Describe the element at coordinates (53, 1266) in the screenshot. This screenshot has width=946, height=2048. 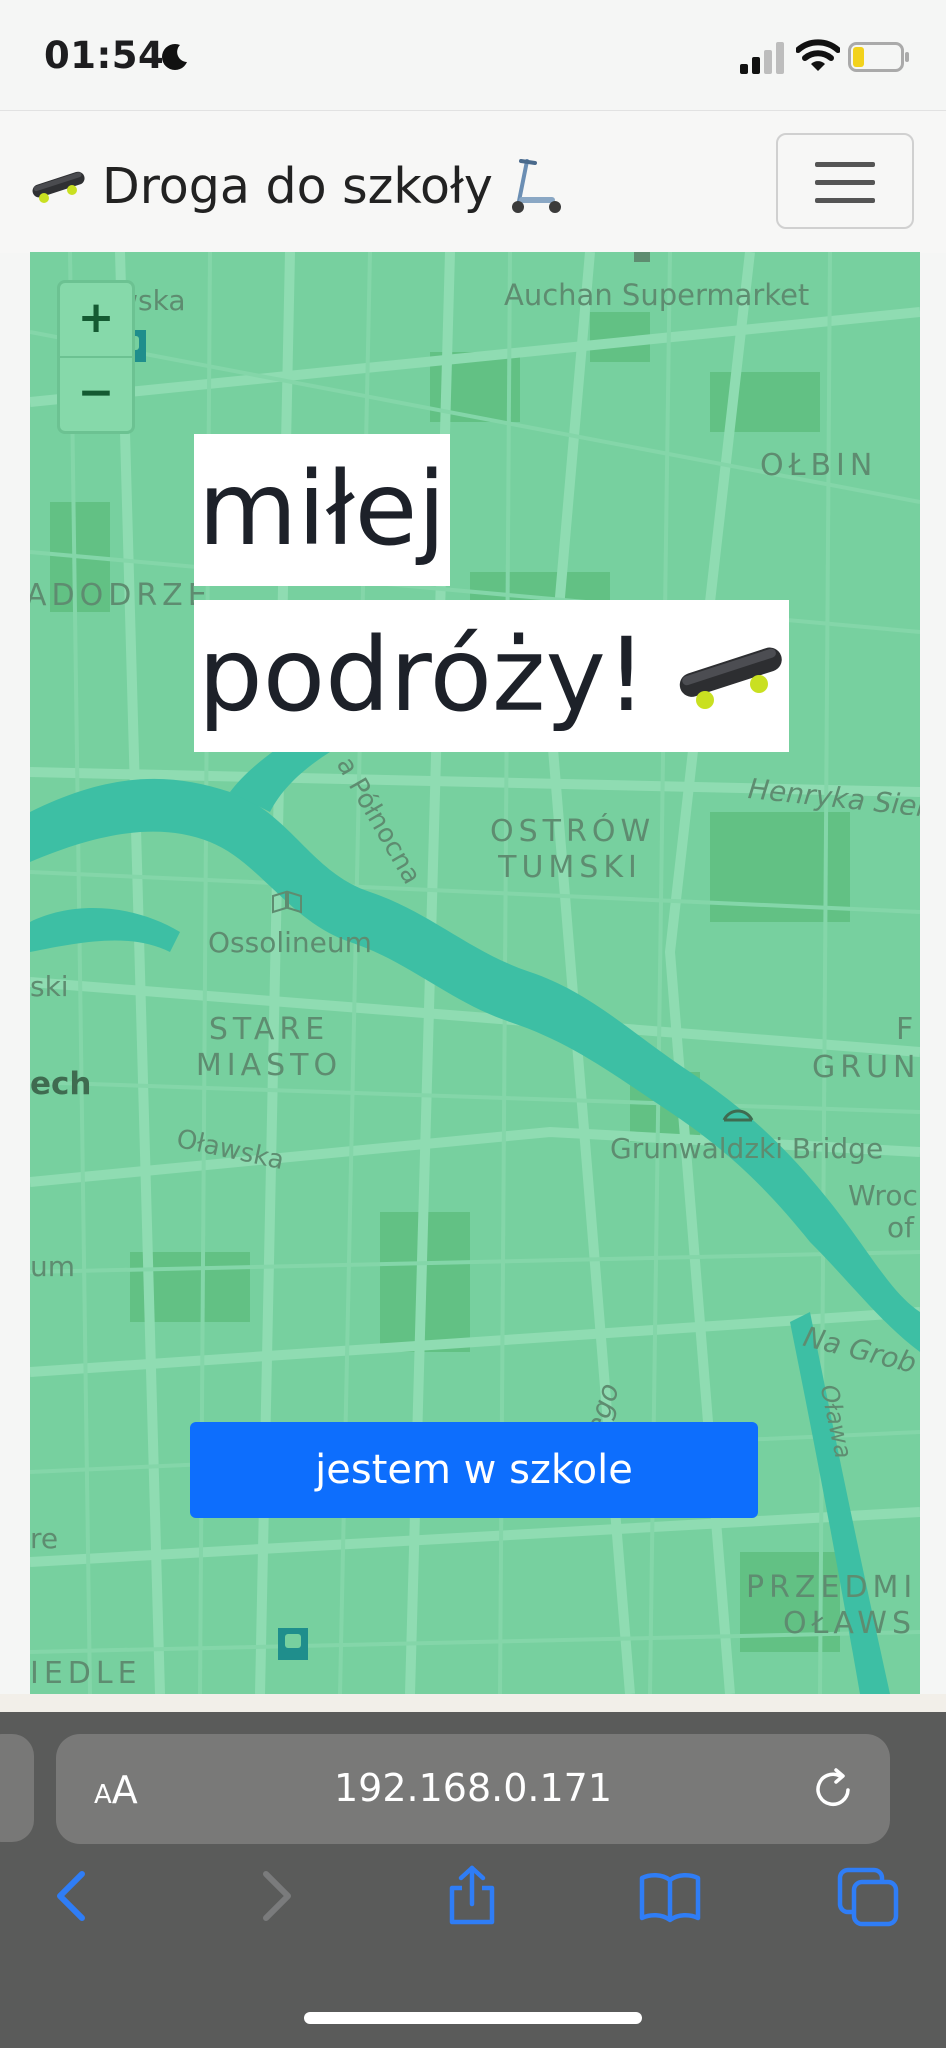
I see `map-label: um` at that location.